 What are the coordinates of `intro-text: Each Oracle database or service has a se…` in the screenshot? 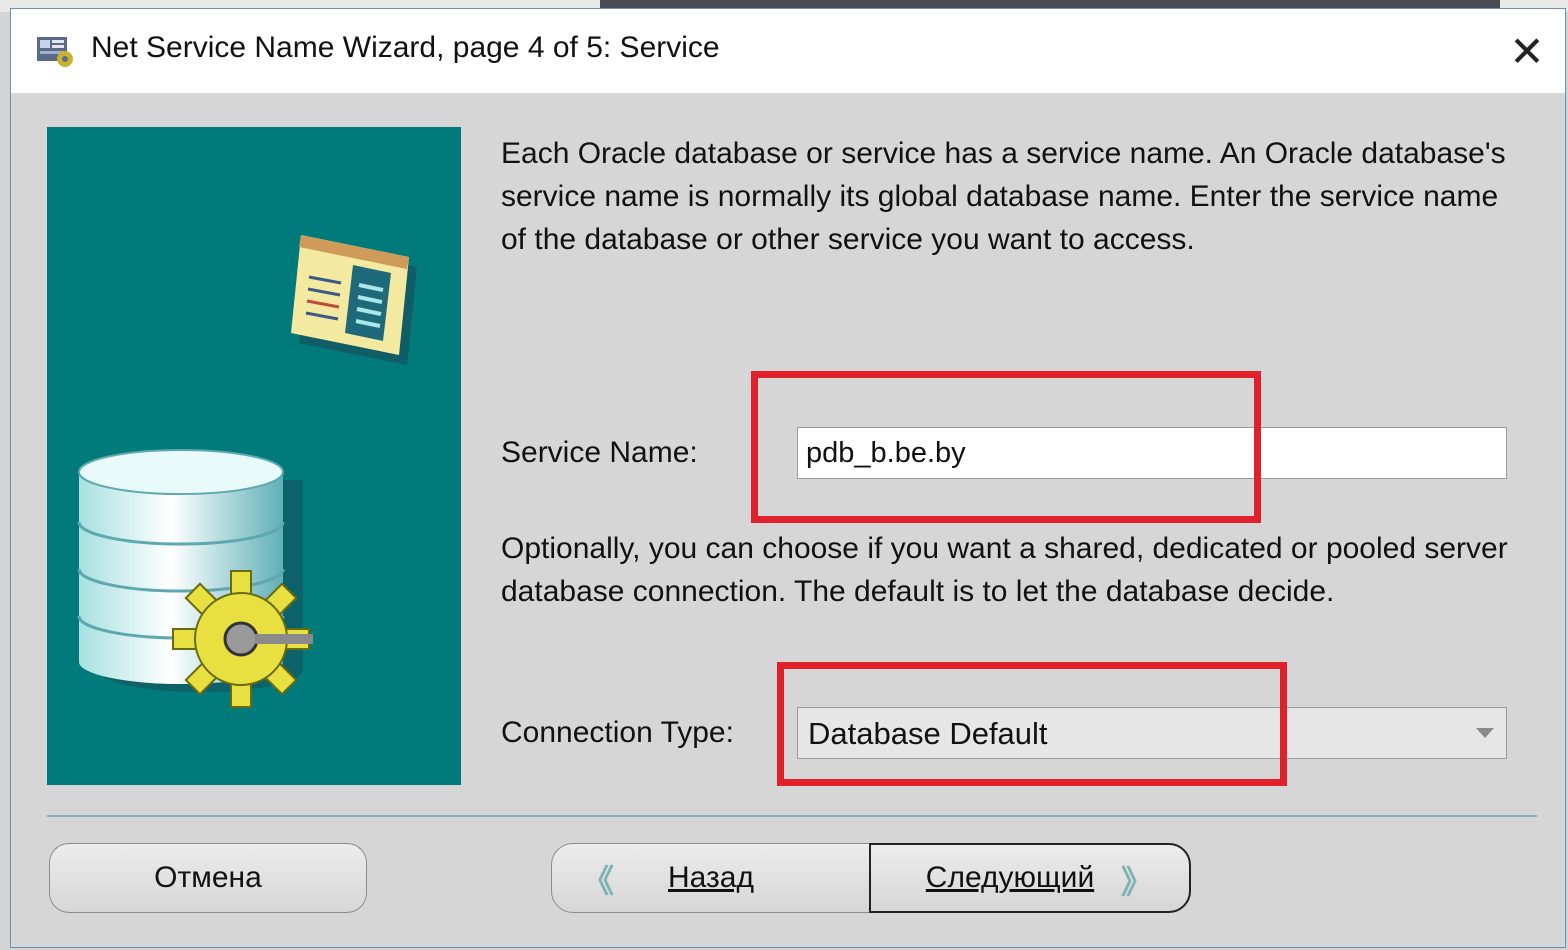 It's located at (1003, 196).